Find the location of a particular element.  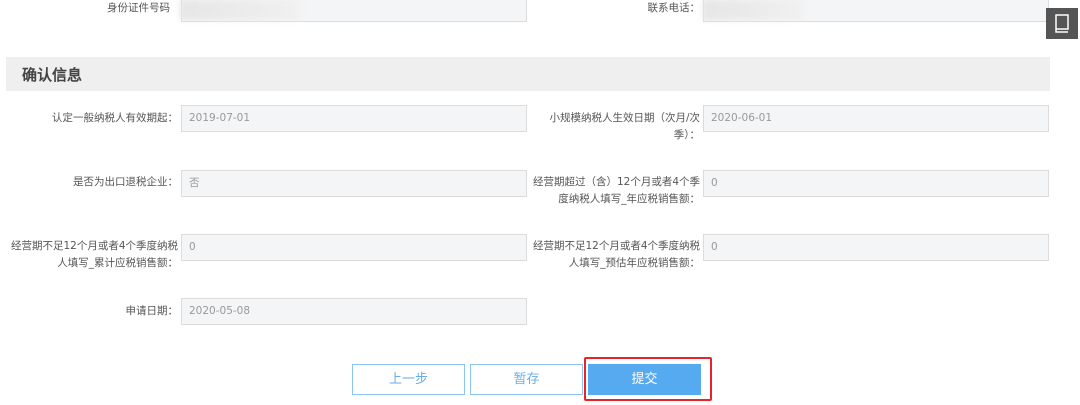

small-effective-input: 2020-06-01 is located at coordinates (876, 118).